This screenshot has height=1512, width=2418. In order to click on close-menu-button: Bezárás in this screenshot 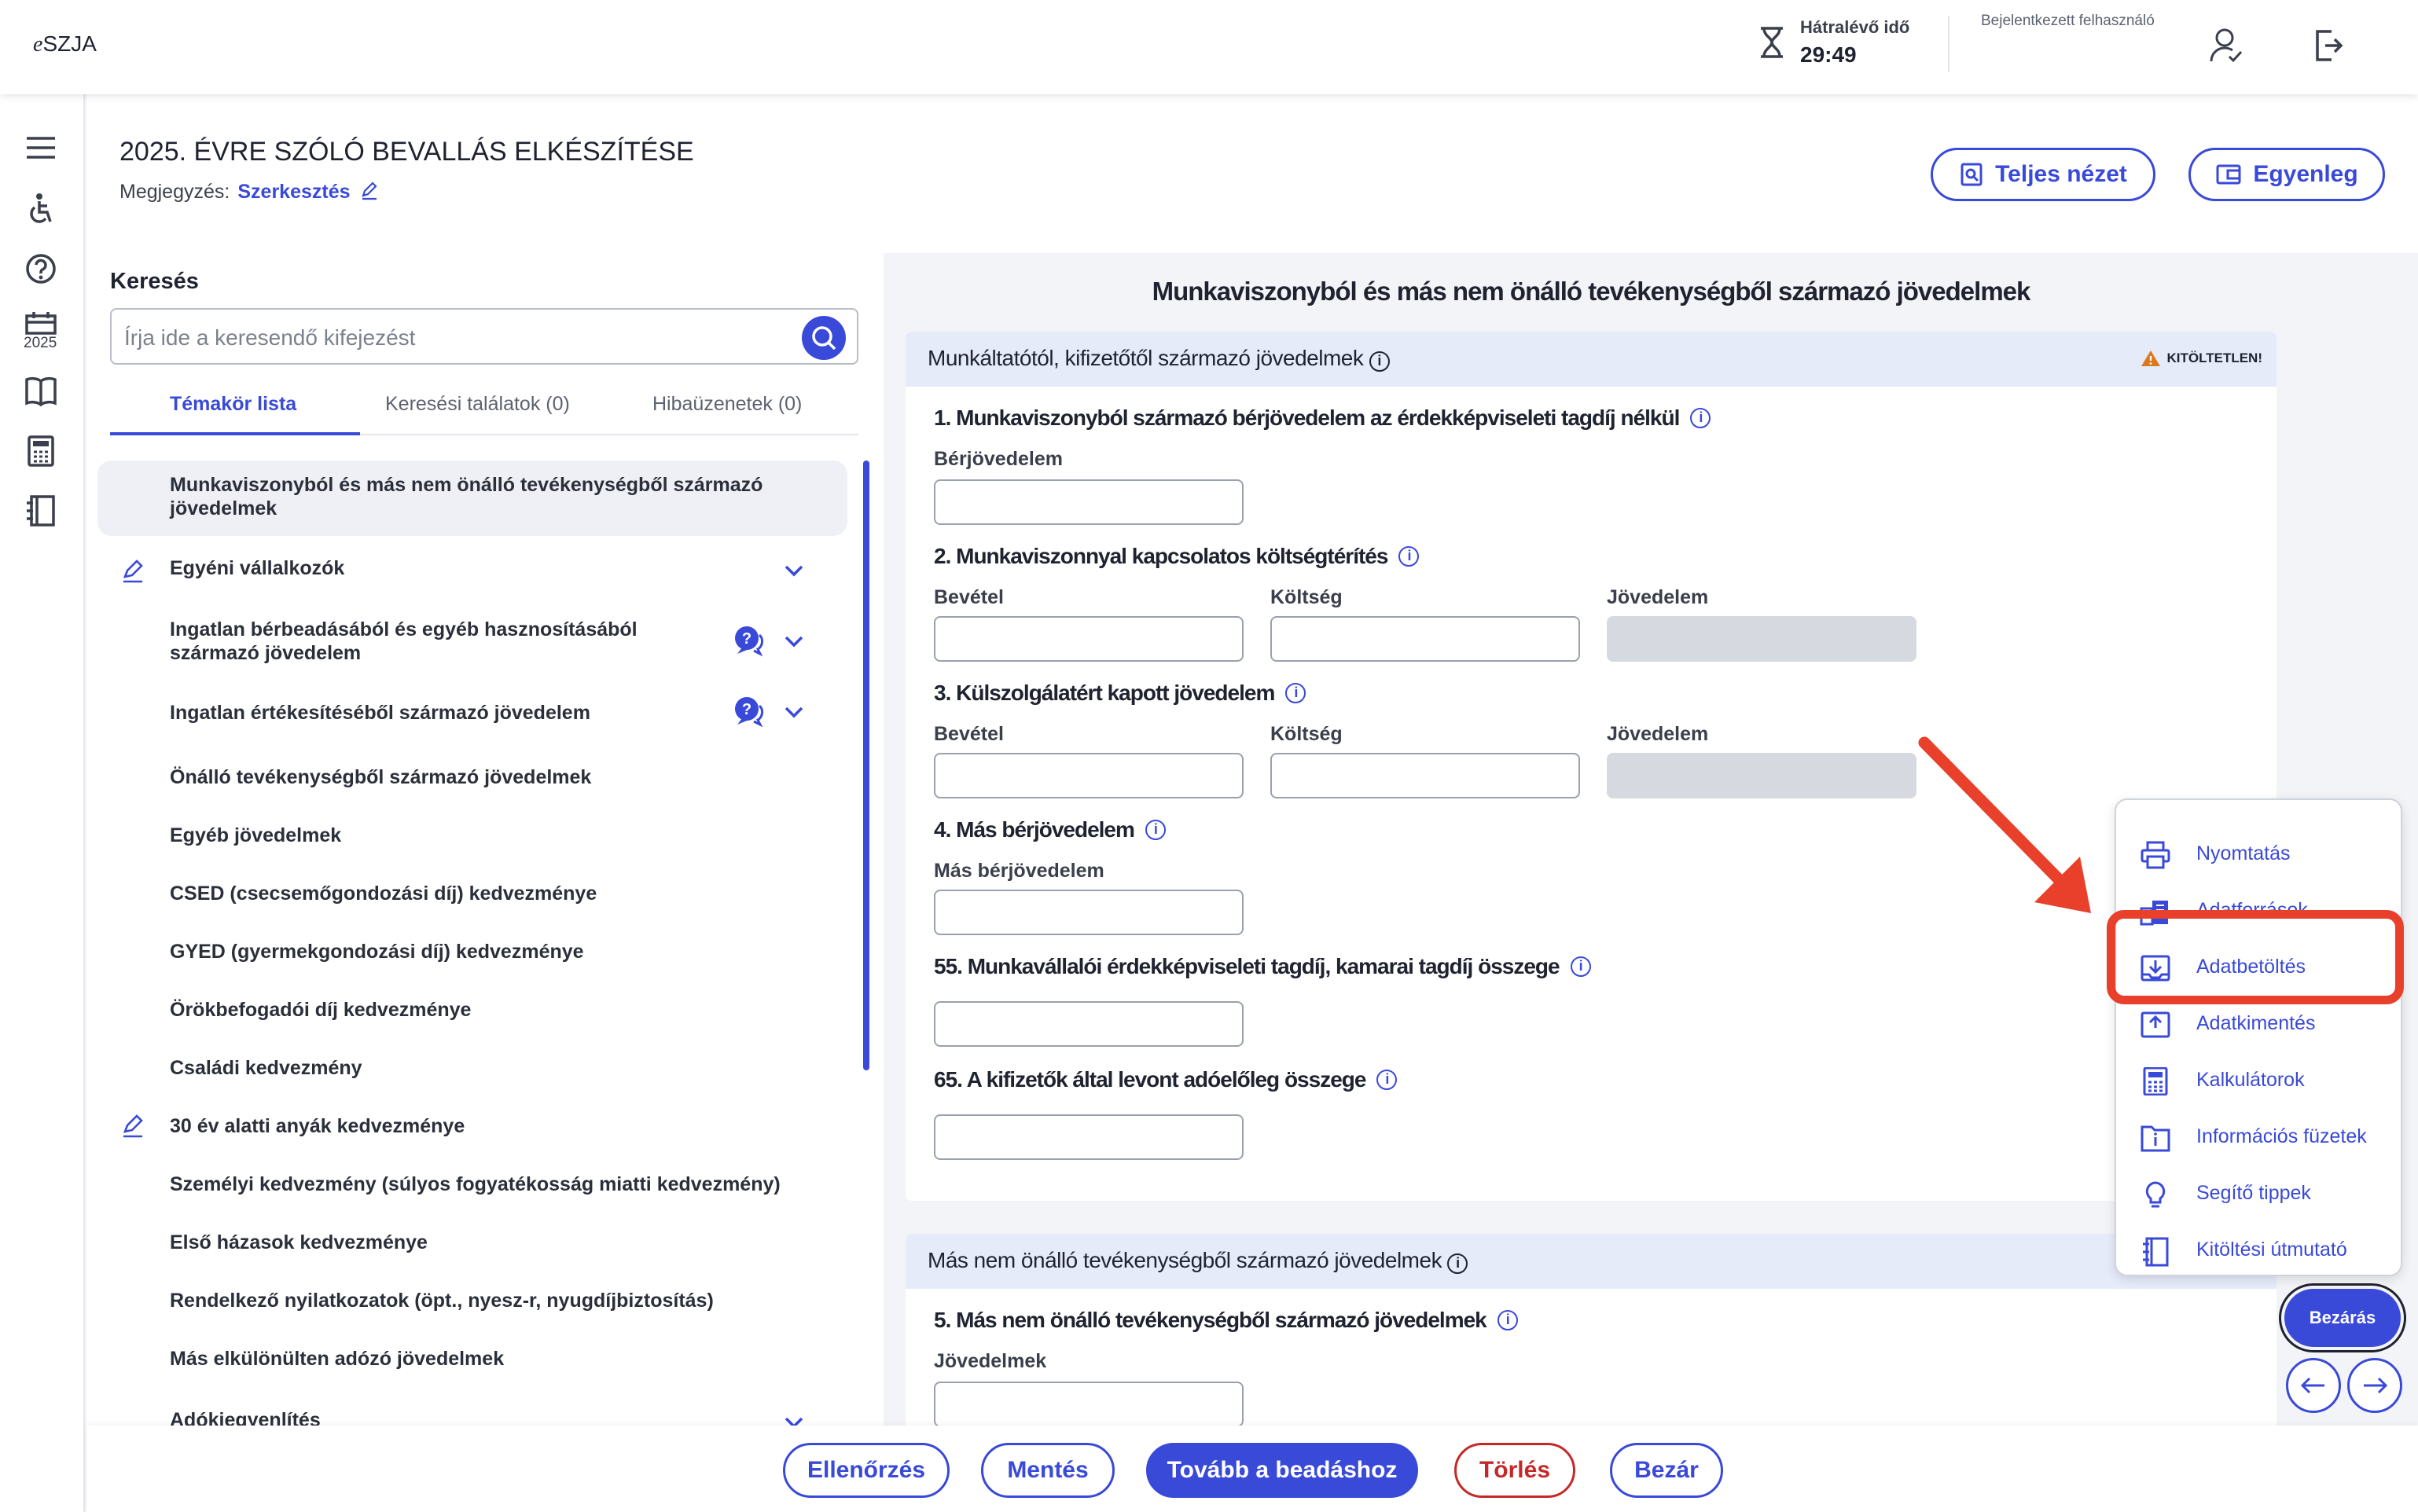, I will do `click(2343, 1317)`.